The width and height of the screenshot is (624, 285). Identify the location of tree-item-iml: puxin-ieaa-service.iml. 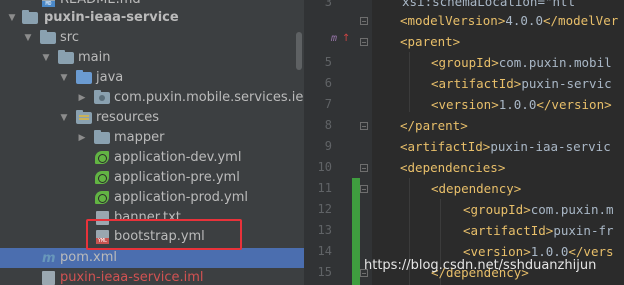
(152, 276).